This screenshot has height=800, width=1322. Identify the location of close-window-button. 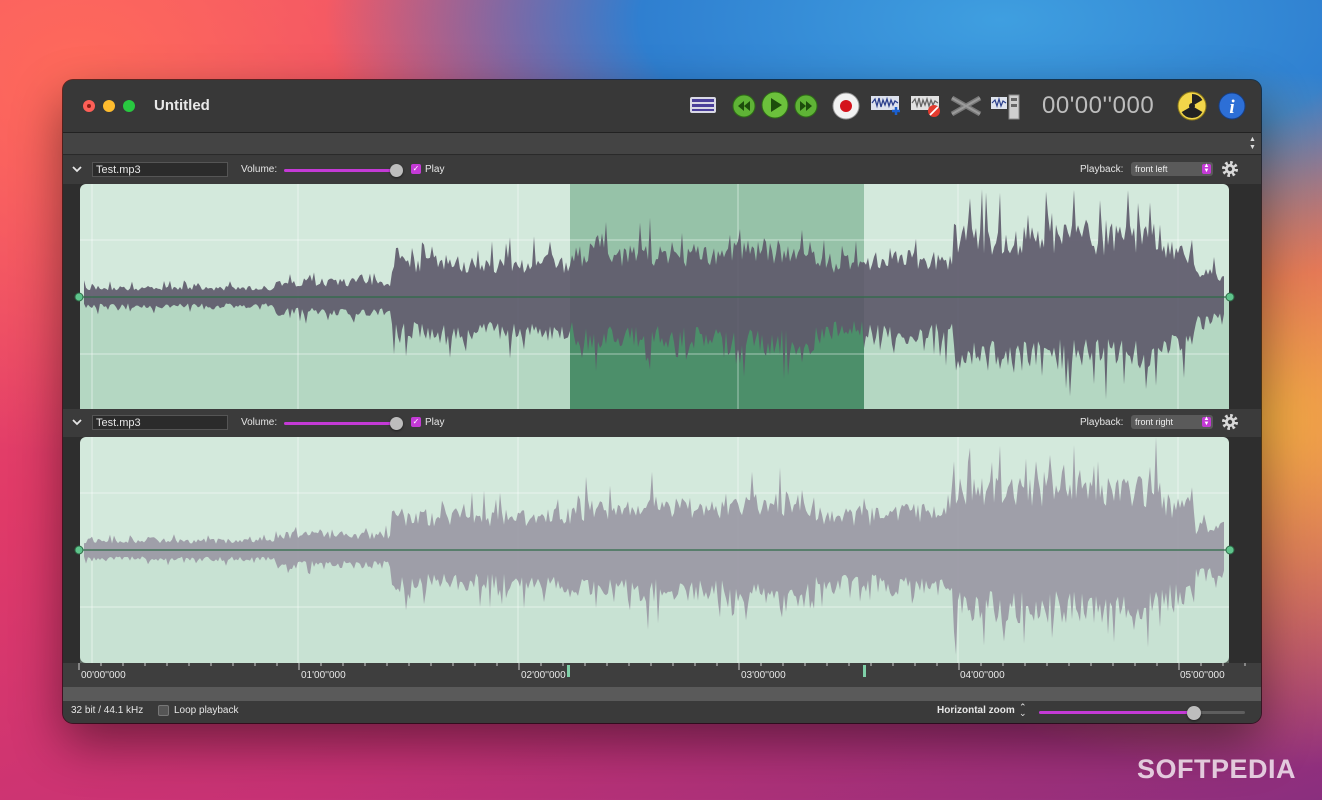
(89, 106).